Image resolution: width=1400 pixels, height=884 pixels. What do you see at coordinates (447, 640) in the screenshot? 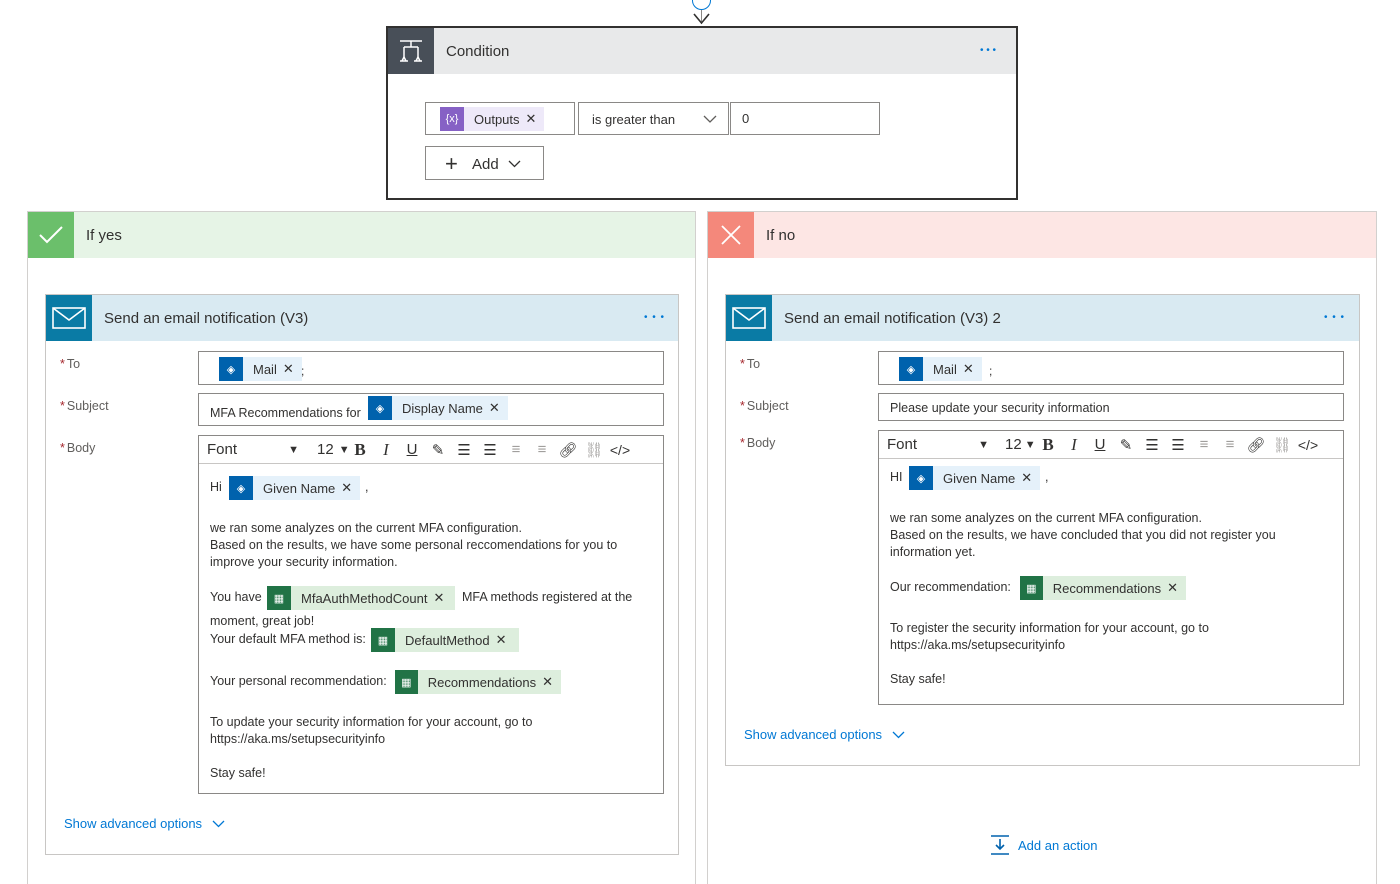
I see `default-method-token-label: DefaultMethod` at bounding box center [447, 640].